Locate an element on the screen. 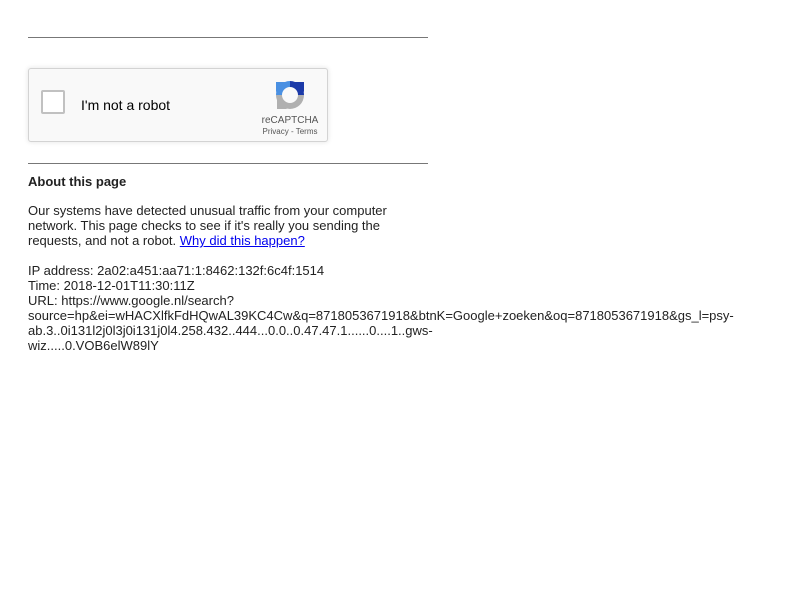 This screenshot has height=600, width=800. top-divider is located at coordinates (228, 37).